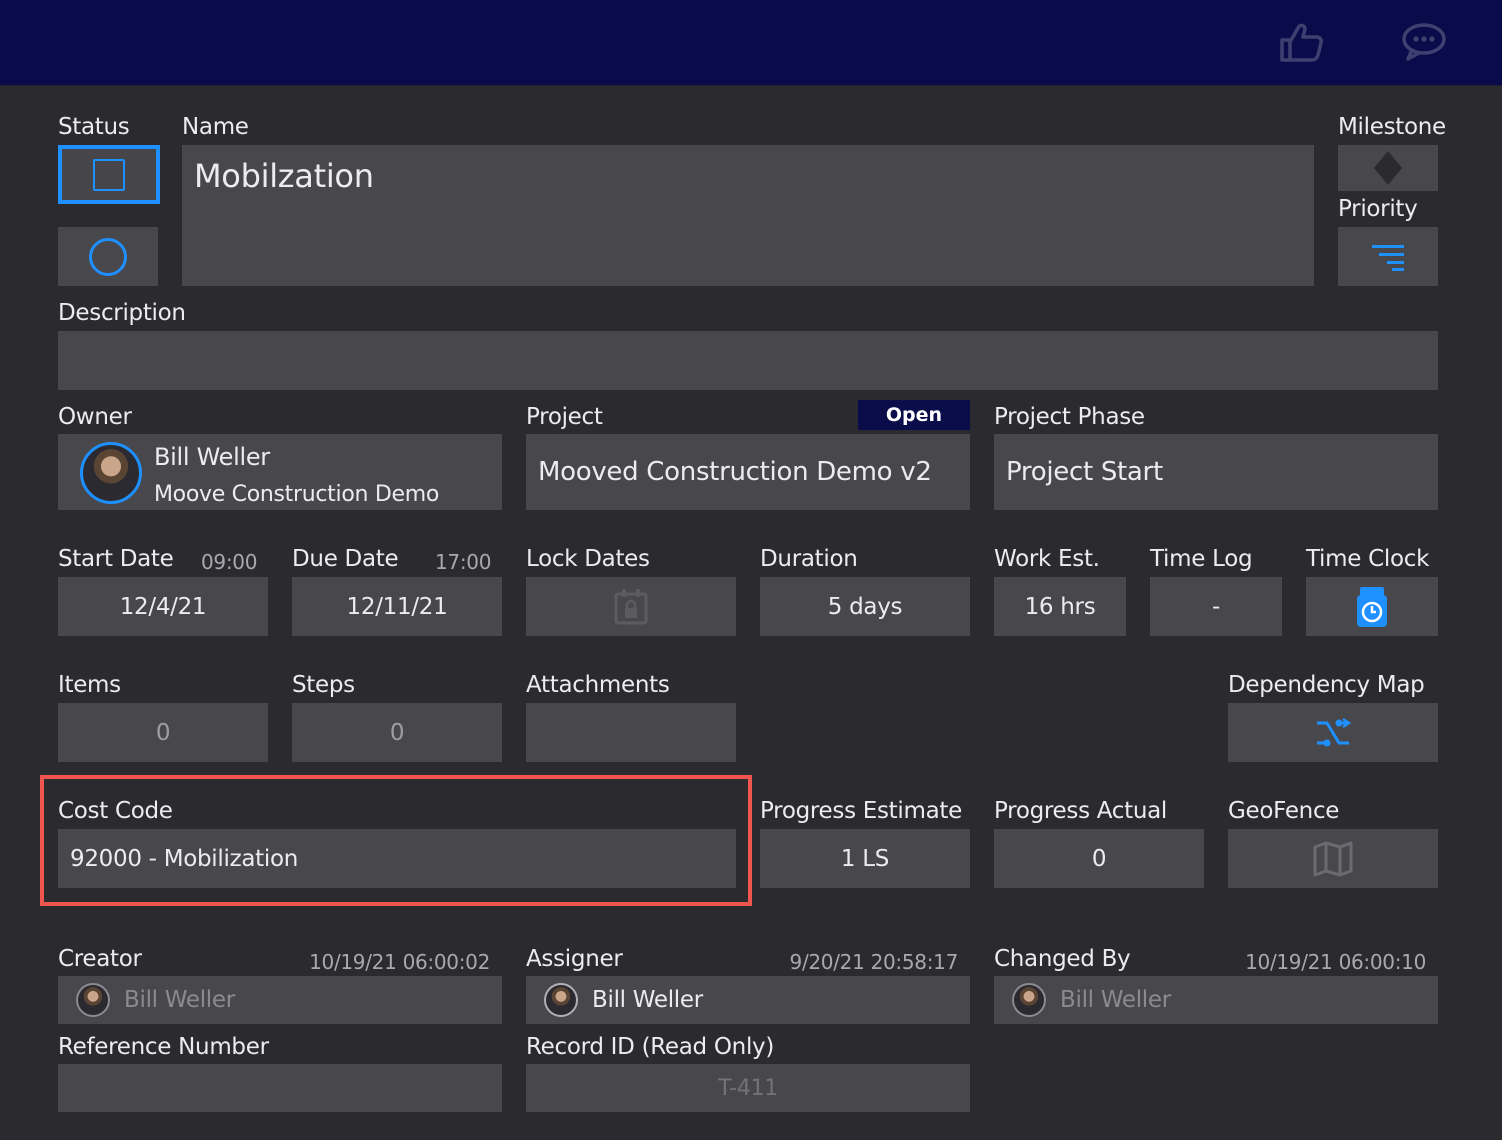 Image resolution: width=1502 pixels, height=1140 pixels. Describe the element at coordinates (184, 858) in the screenshot. I see `cost-code-value: 92000 - Mobilization` at that location.